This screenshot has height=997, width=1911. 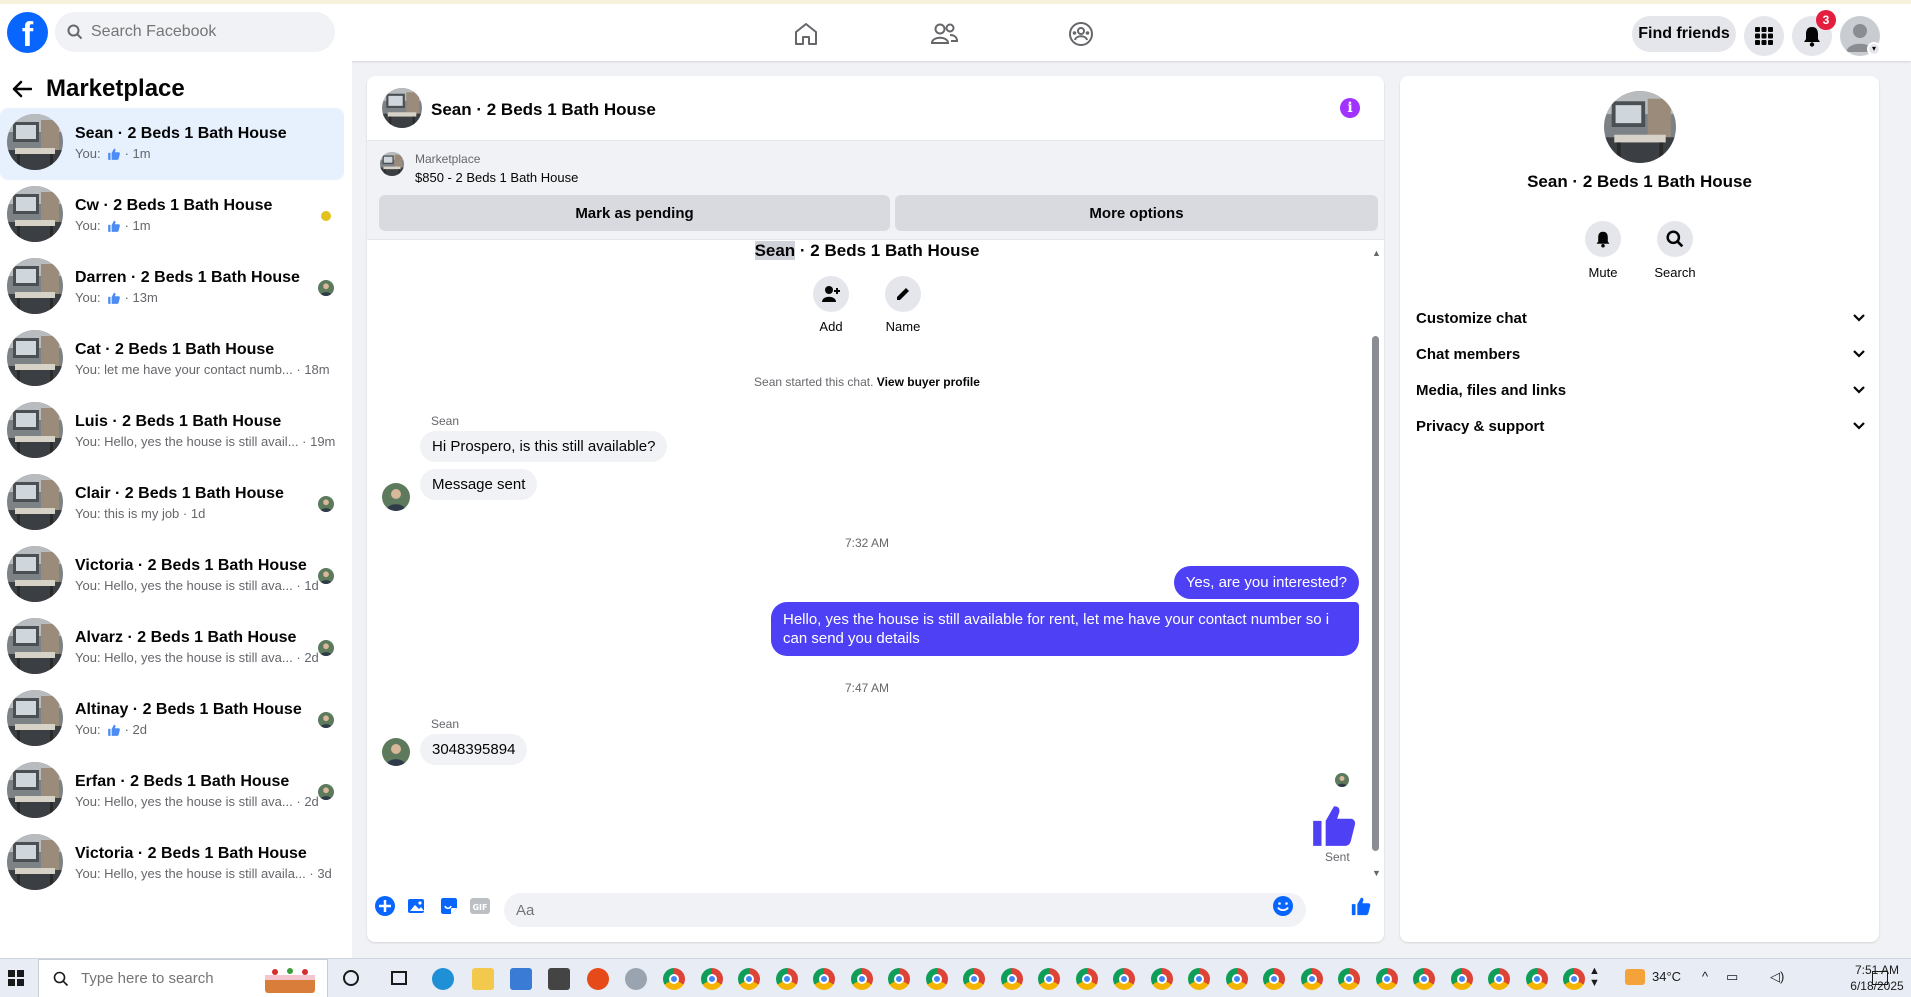 What do you see at coordinates (399, 978) in the screenshot?
I see `task-view-icon` at bounding box center [399, 978].